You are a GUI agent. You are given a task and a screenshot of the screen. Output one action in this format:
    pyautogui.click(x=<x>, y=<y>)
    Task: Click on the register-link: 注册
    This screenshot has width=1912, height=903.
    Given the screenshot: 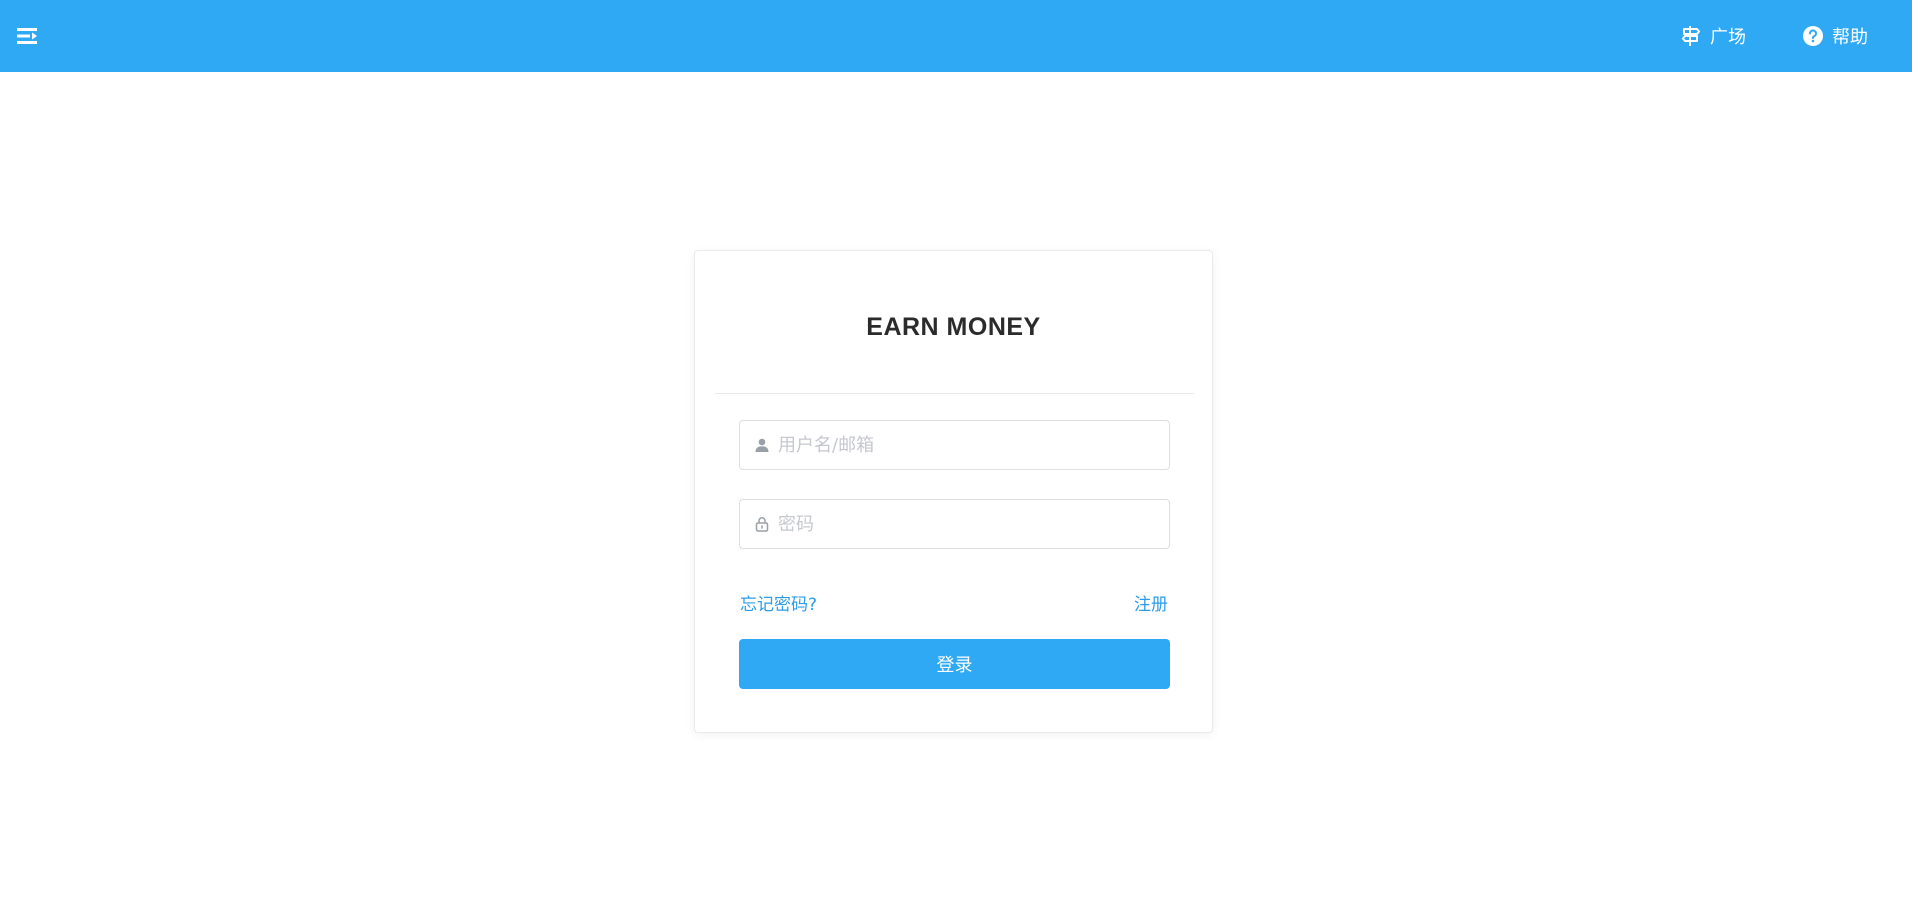 What is the action you would take?
    pyautogui.click(x=1151, y=602)
    